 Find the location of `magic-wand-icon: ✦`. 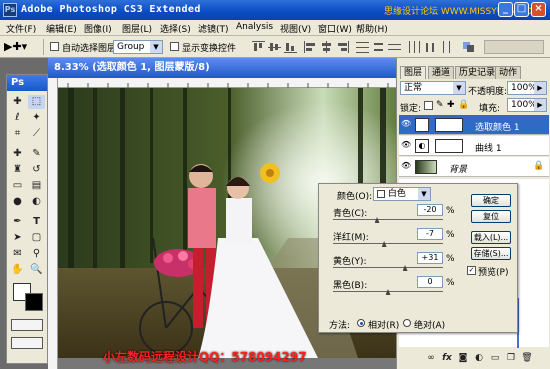

magic-wand-icon: ✦ is located at coordinates (36, 118).